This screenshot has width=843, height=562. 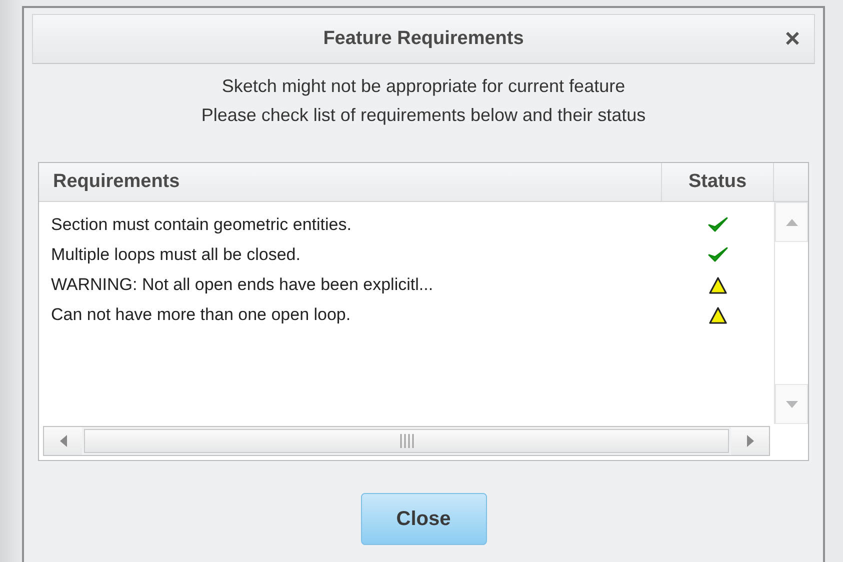 I want to click on column-header: Requirements, so click(x=350, y=182).